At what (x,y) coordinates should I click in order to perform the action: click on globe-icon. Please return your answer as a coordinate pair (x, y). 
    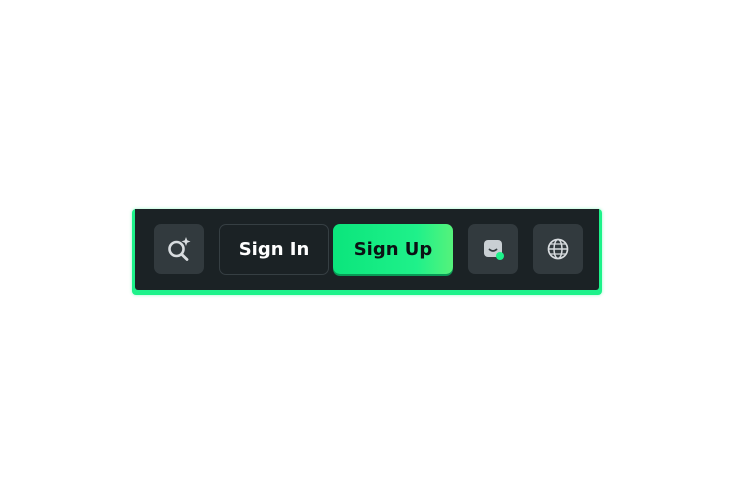
    Looking at the image, I should click on (558, 249).